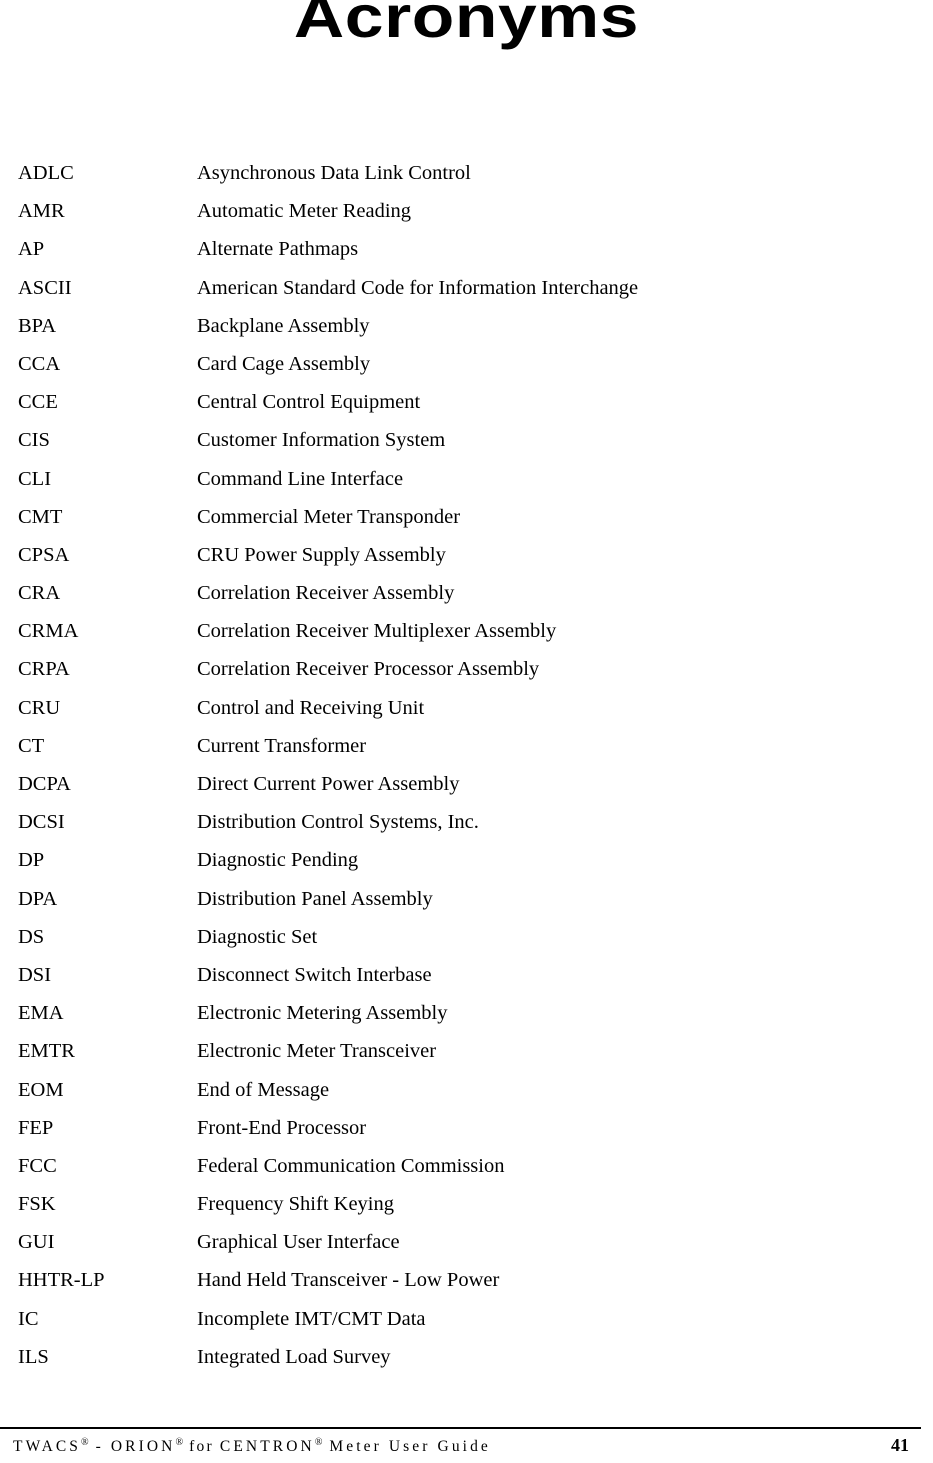 This screenshot has height=1463, width=933. Describe the element at coordinates (368, 669) in the screenshot. I see `acronym-definition: Correlation Receiver Processor Assembly` at that location.